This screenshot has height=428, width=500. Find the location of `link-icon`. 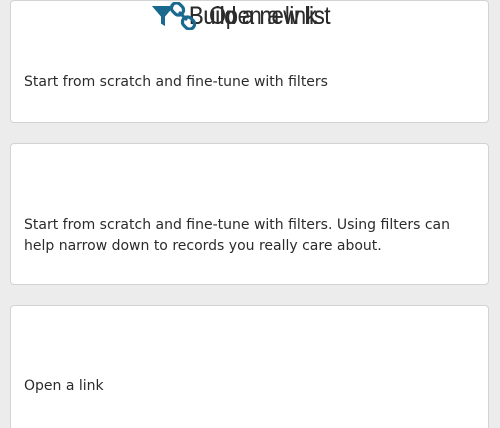

link-icon is located at coordinates (183, 16).